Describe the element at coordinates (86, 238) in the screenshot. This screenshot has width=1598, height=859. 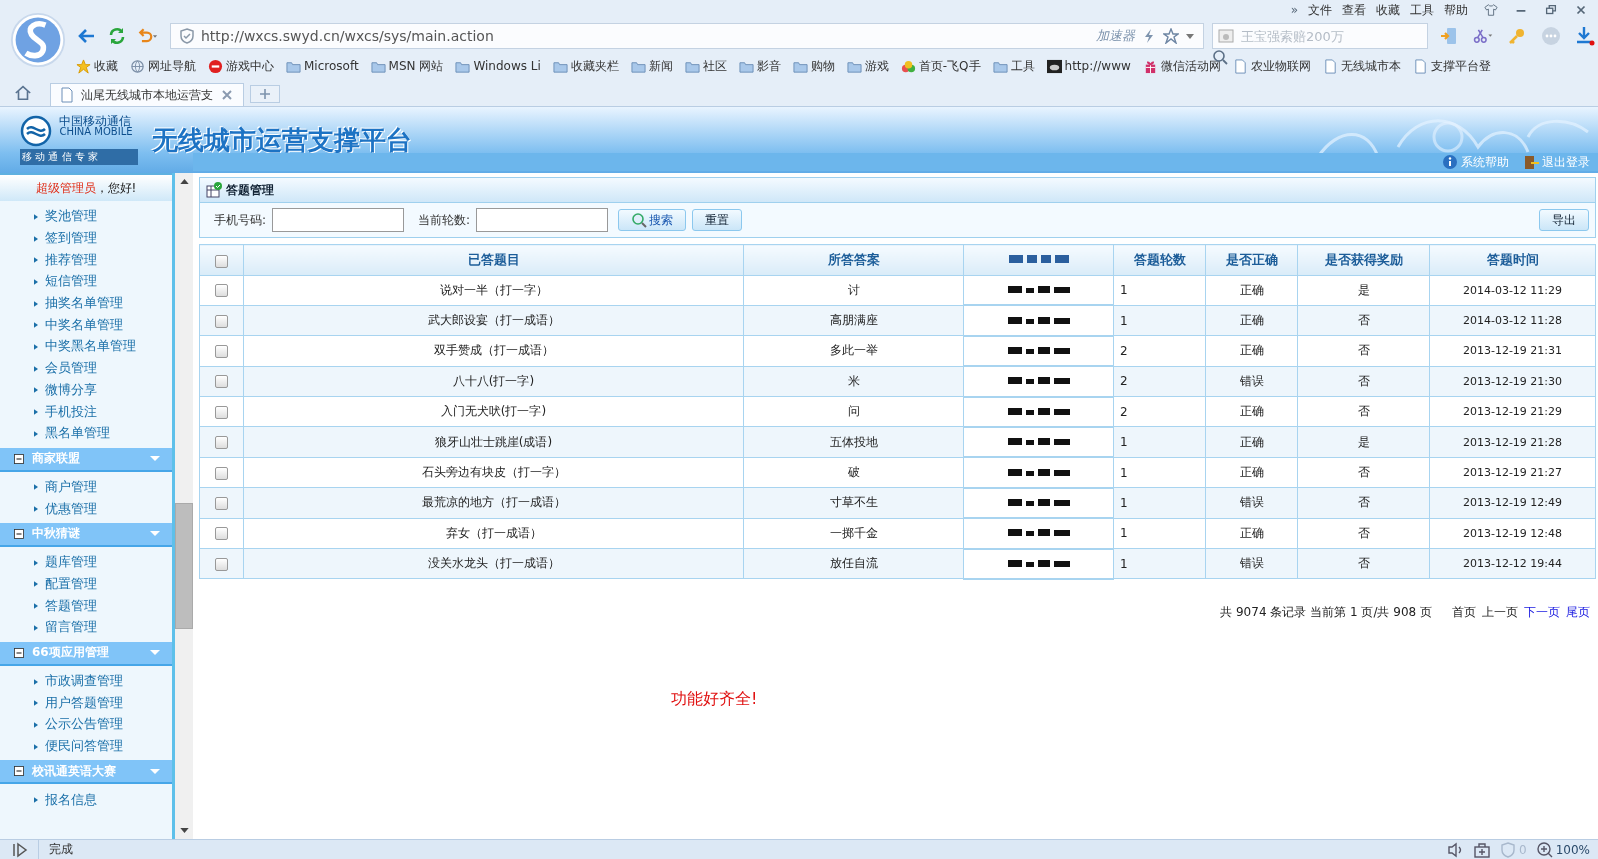
I see `sidebar-item: 签到管理` at that location.